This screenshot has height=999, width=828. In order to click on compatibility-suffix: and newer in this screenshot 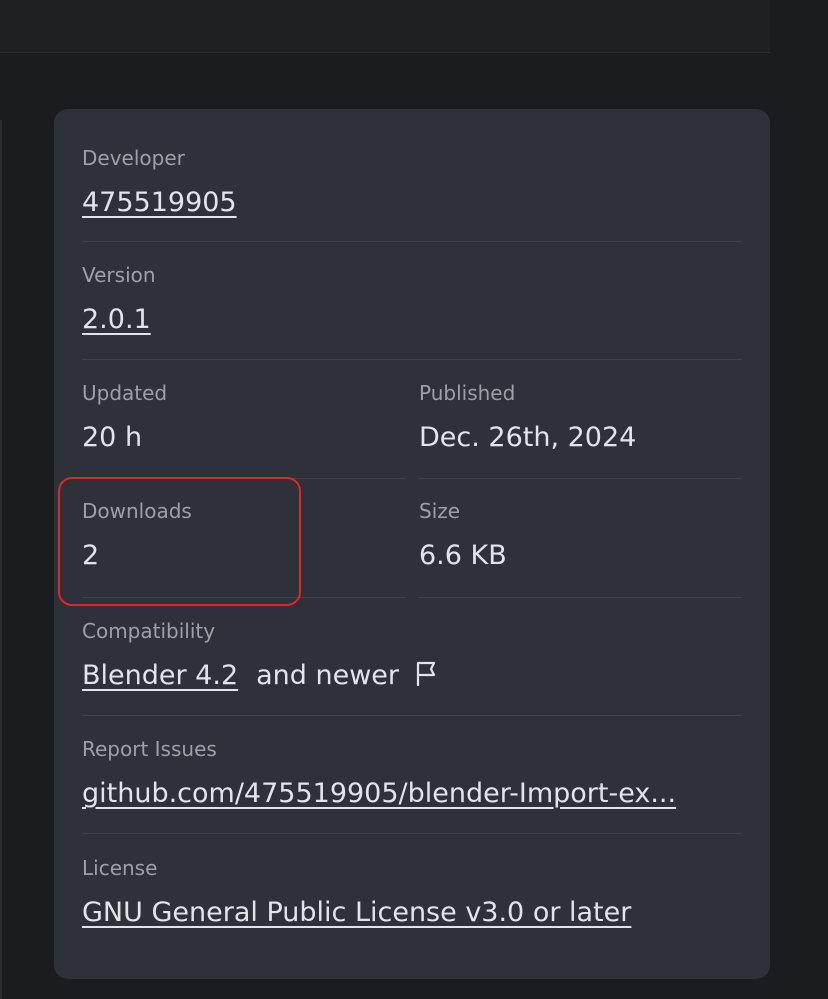, I will do `click(328, 675)`.